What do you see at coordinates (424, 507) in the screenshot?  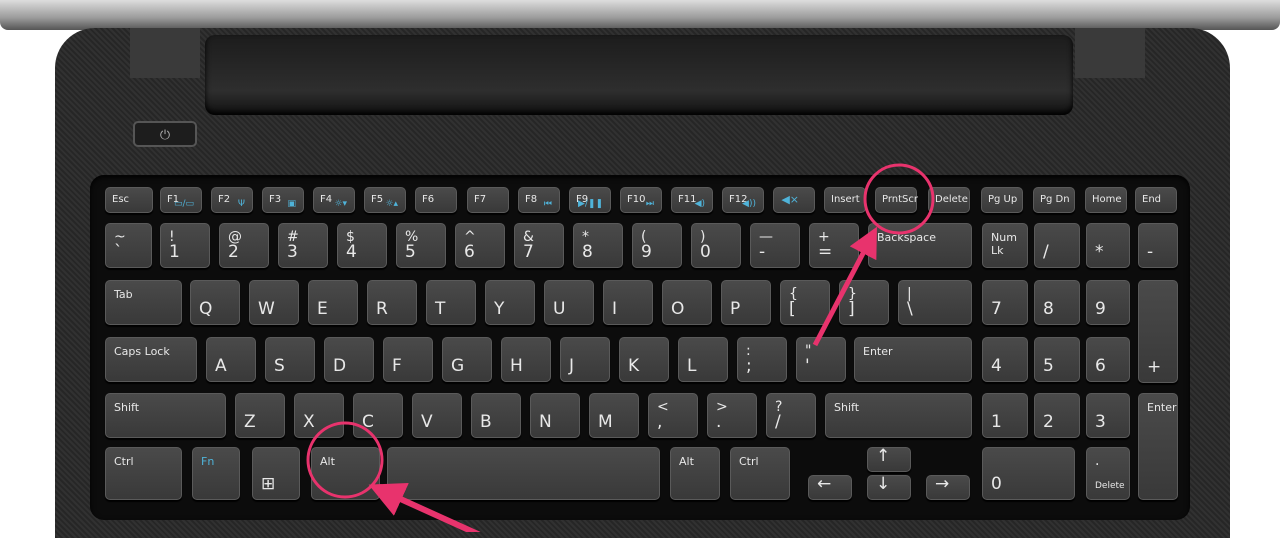 I see `arrow-to-alt` at bounding box center [424, 507].